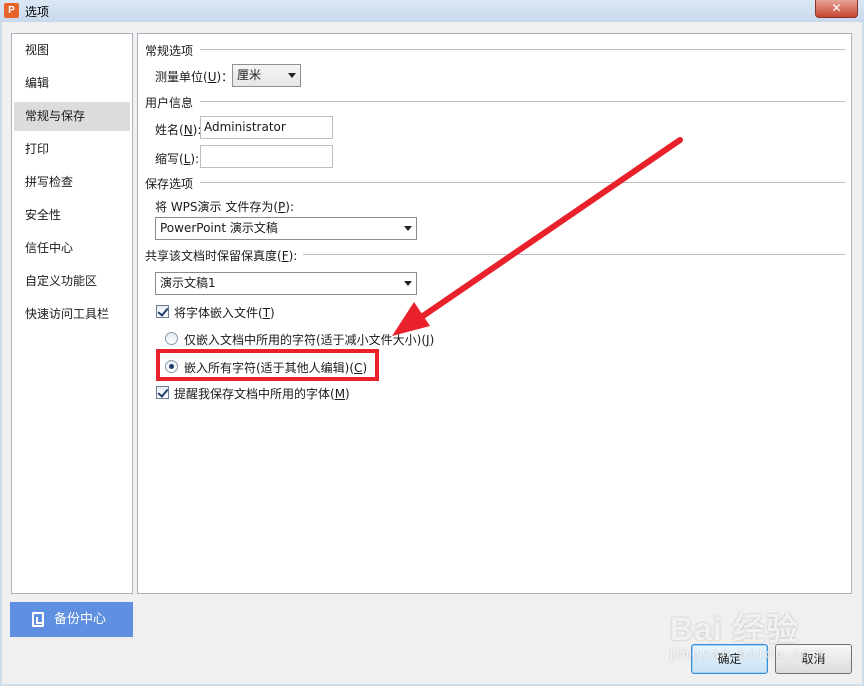  What do you see at coordinates (262, 394) in the screenshot?
I see `remind-fonts-label: 提醒我保存文档中所用的字体(M)` at bounding box center [262, 394].